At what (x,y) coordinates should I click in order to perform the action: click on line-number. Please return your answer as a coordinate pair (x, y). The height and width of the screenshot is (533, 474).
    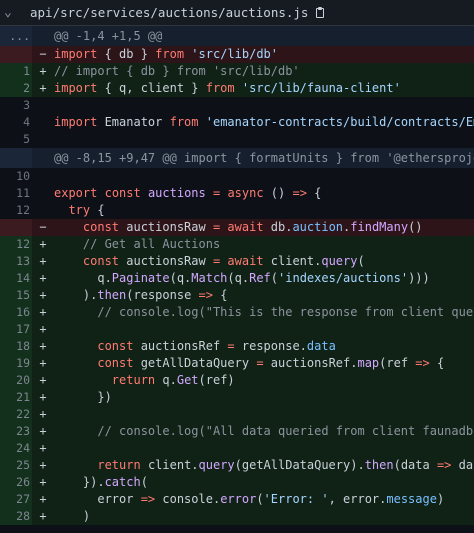
    Looking at the image, I should click on (16, 54).